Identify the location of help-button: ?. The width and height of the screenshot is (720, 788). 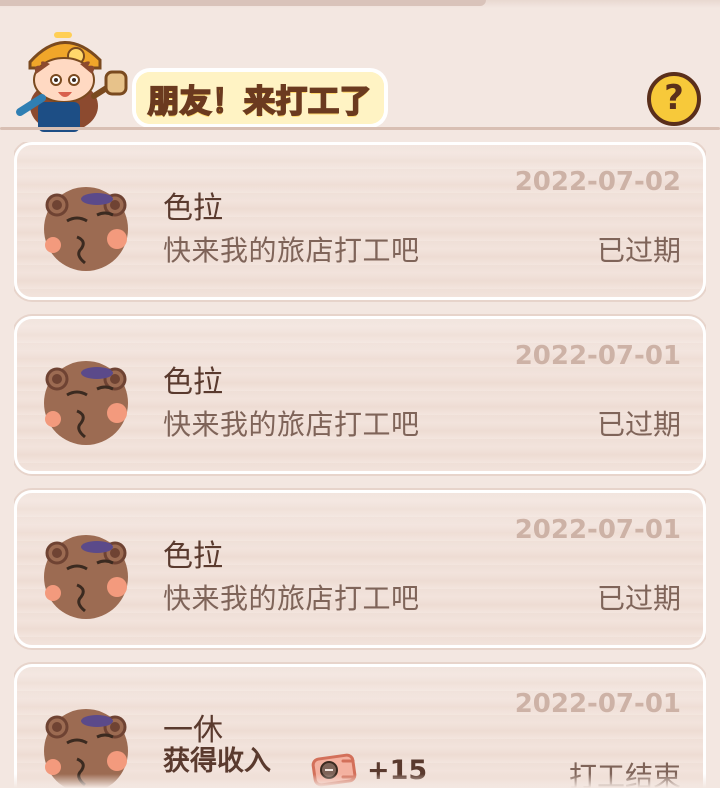
(674, 99).